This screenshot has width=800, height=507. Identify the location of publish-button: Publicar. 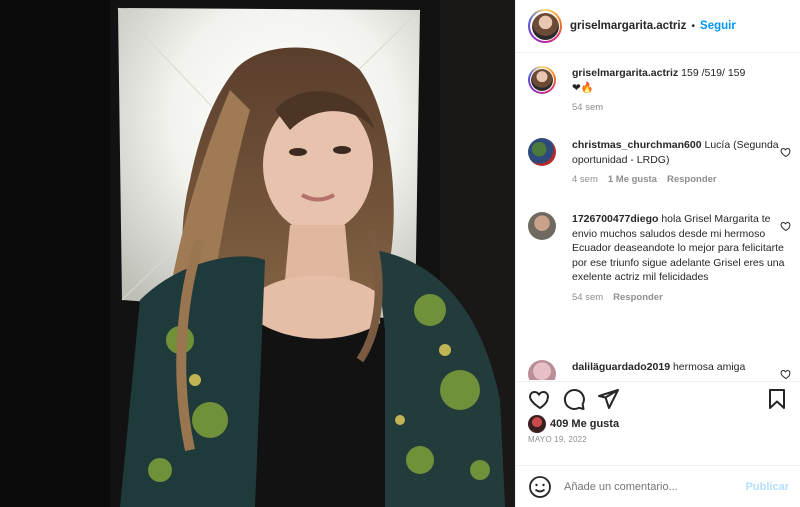
(767, 487).